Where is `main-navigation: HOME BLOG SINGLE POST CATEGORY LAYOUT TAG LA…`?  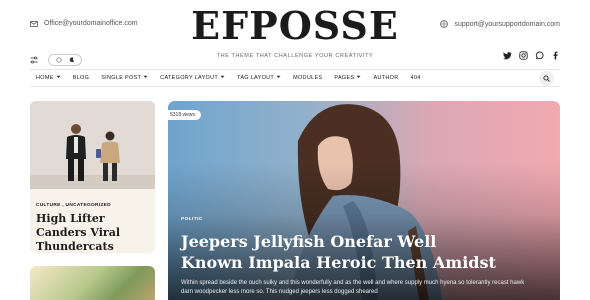
main-navigation: HOME BLOG SINGLE POST CATEGORY LAYOUT TAG LA… is located at coordinates (295, 78).